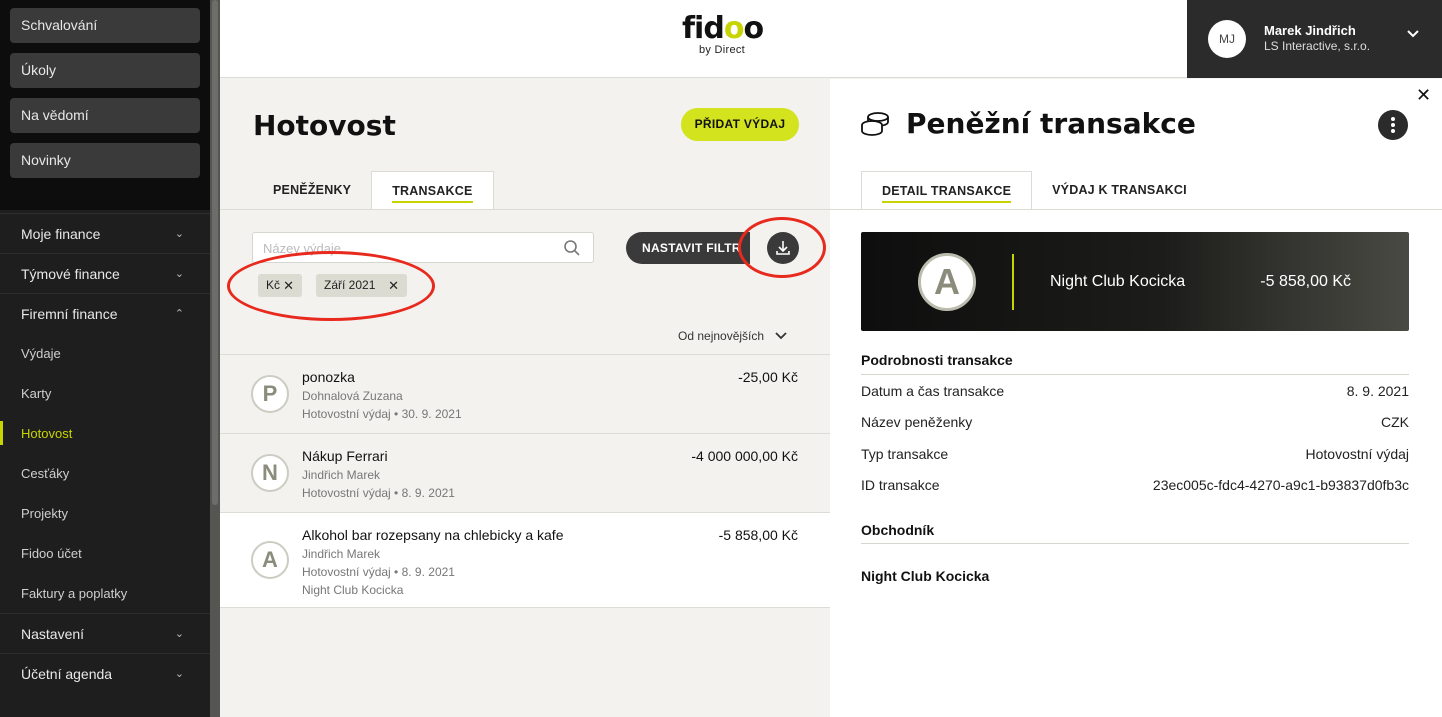 This screenshot has height=717, width=1442. I want to click on transaction-card: A Night Club Kocicka -5 858,00 Kč, so click(1135, 281).